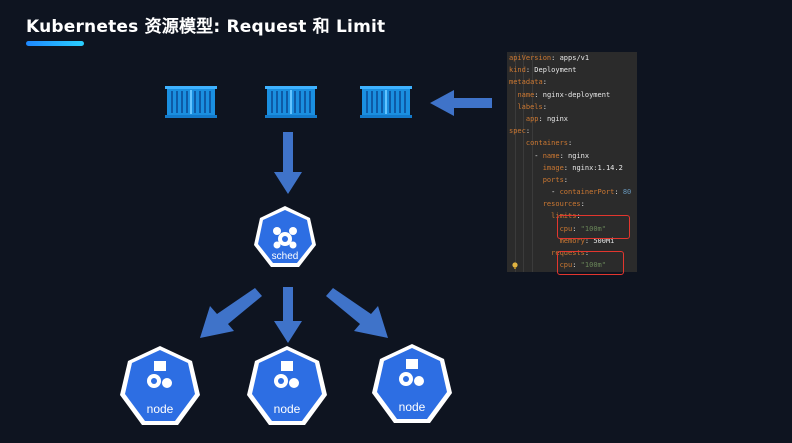 The image size is (792, 443). Describe the element at coordinates (357, 313) in the screenshot. I see `arrow-down-right-icon` at that location.